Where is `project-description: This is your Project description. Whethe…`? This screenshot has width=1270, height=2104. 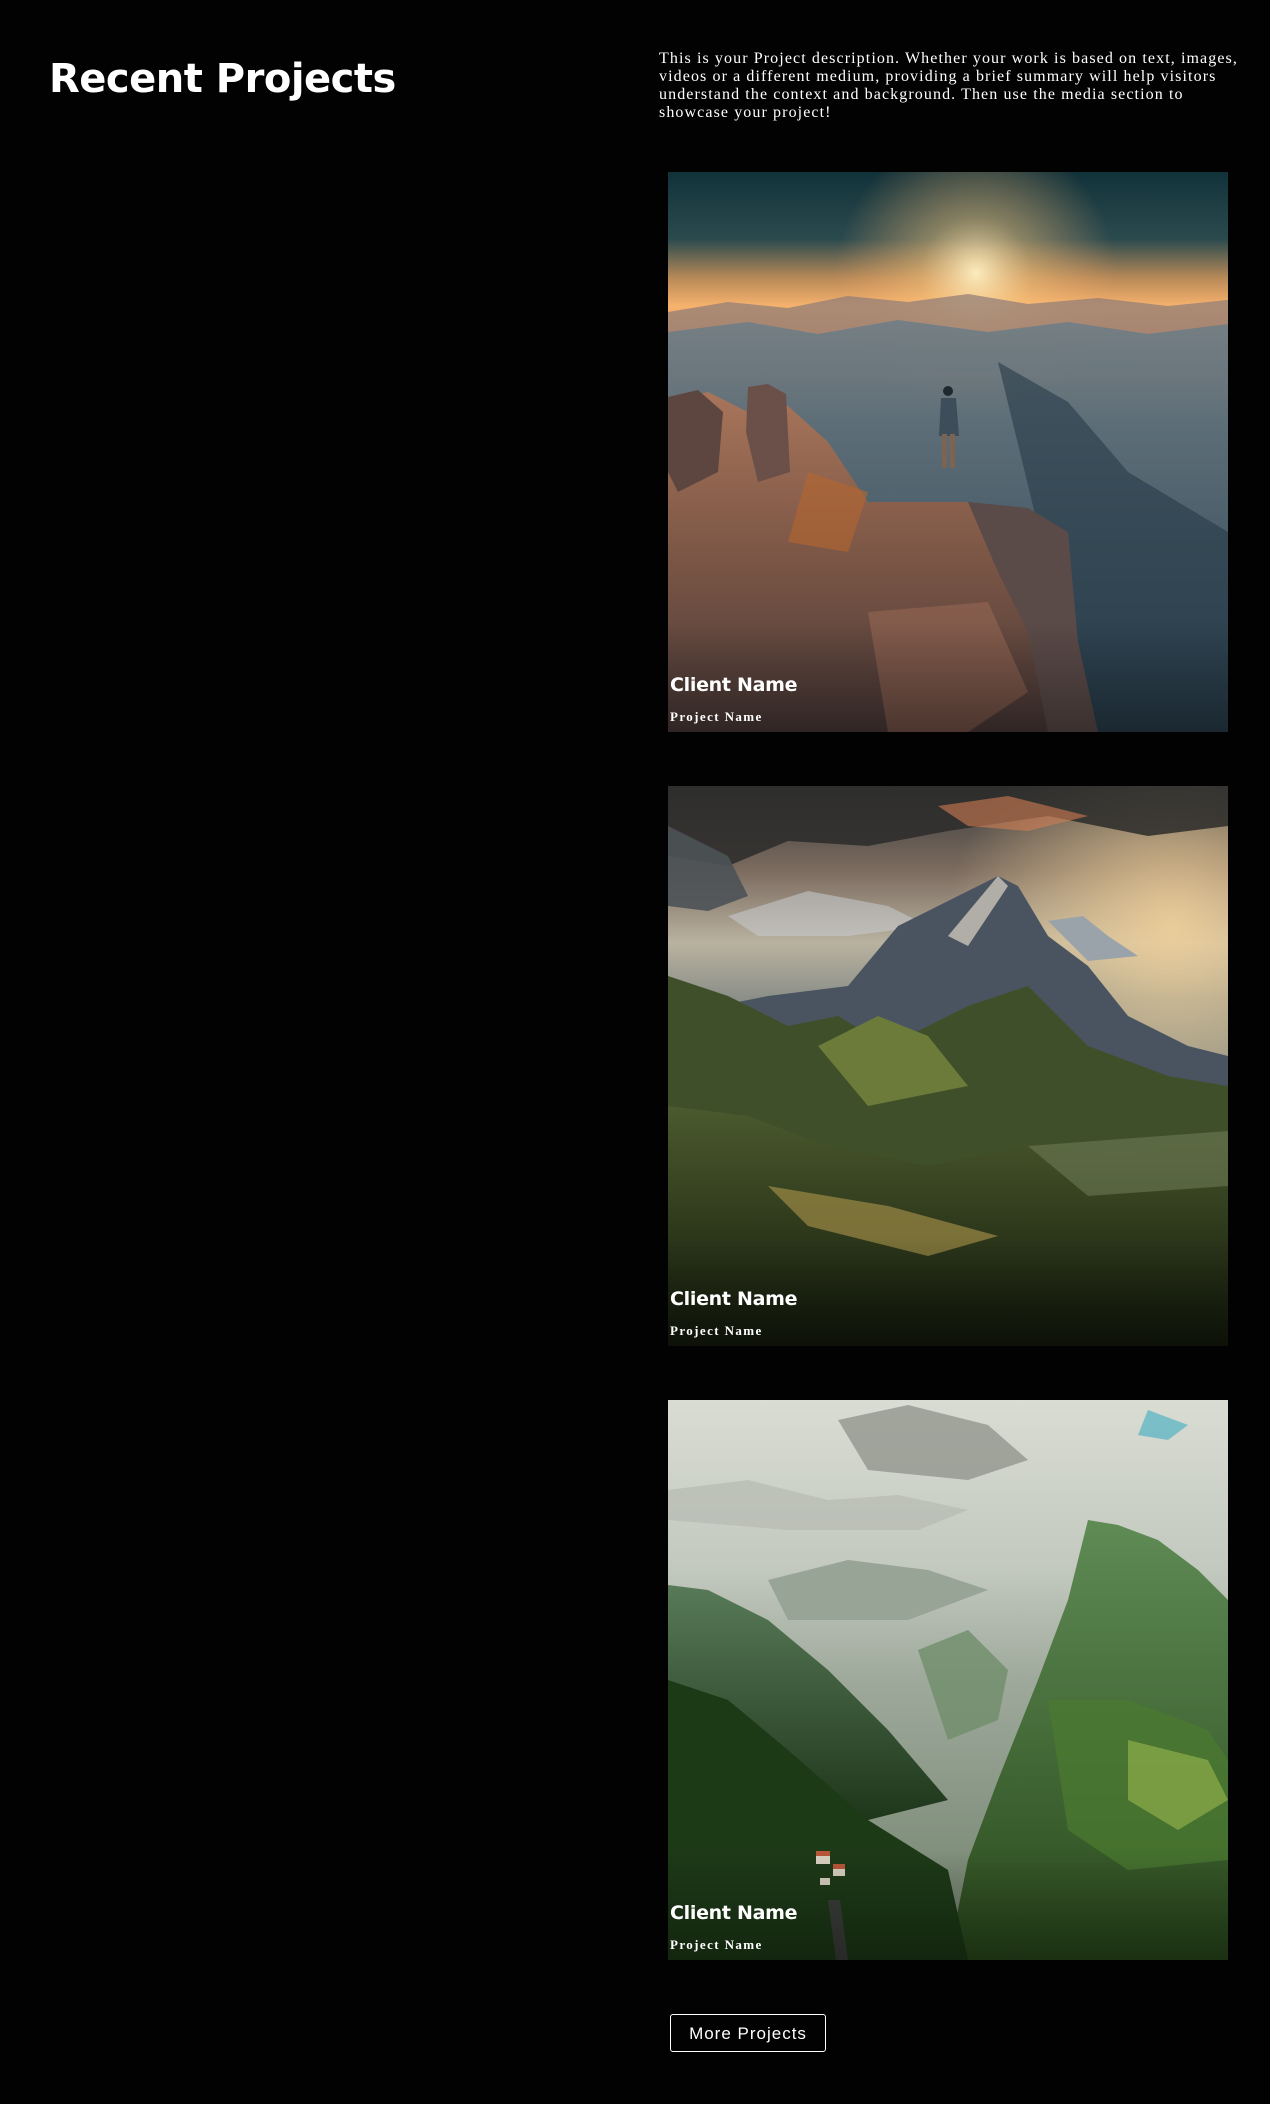 project-description: This is your Project description. Whethe… is located at coordinates (948, 85).